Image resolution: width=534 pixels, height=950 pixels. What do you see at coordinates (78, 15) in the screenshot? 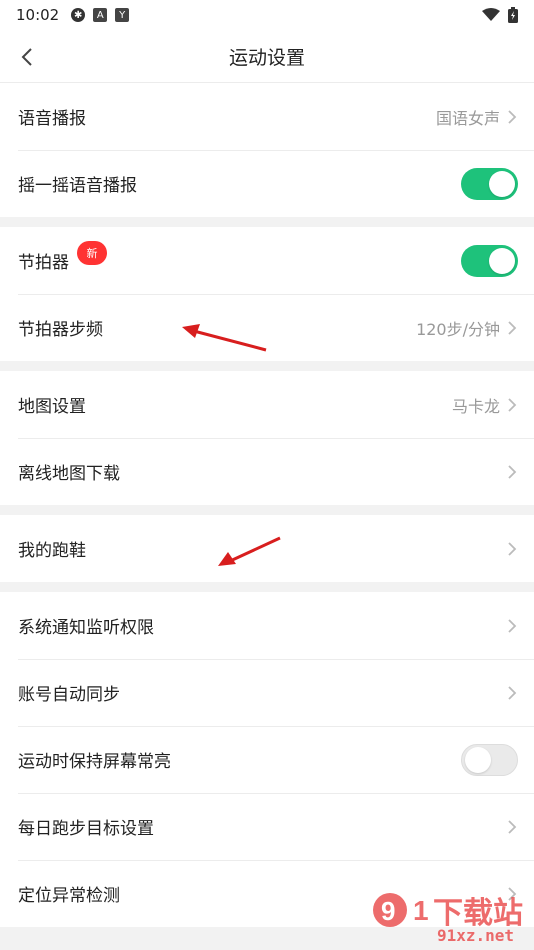
I see `app-notification-icon: ✱` at bounding box center [78, 15].